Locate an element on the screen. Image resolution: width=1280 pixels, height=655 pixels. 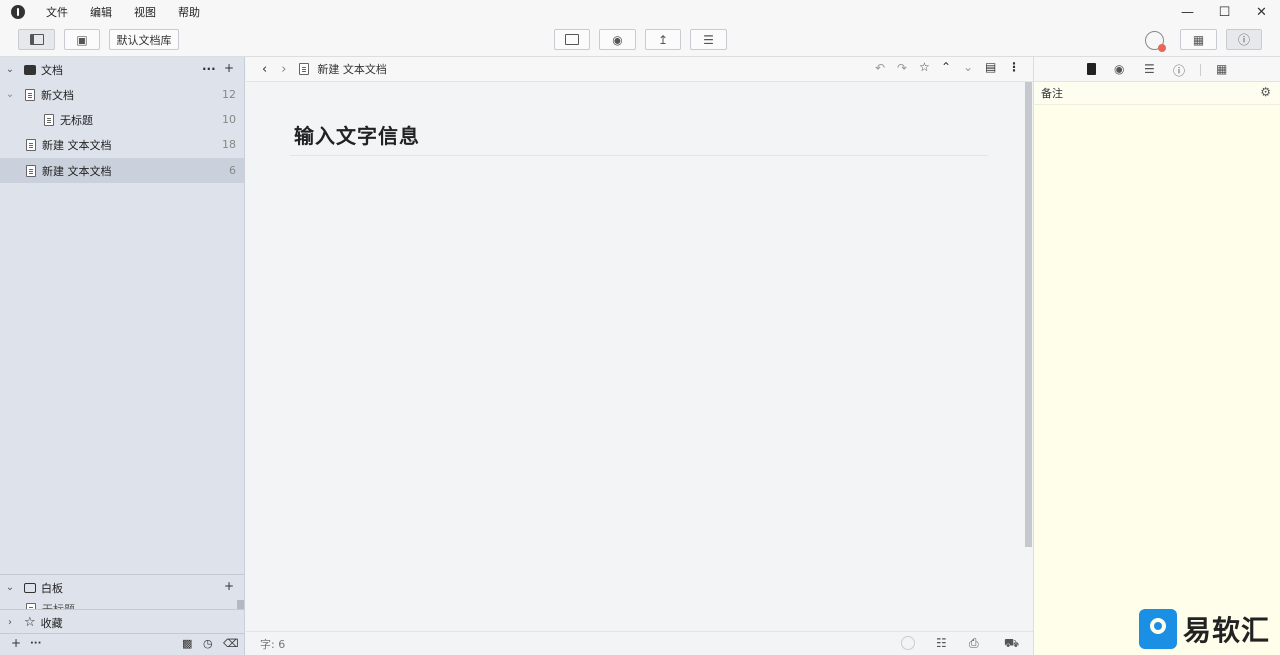
tree-item-label: 无标题 is located at coordinates (58, 605).